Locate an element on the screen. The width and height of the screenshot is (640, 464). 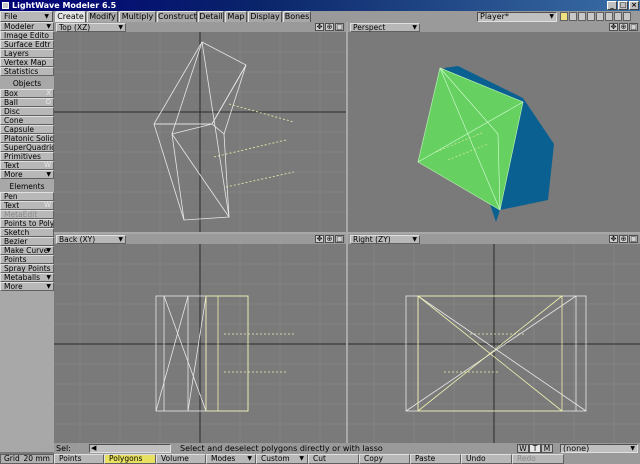
modeler-menu: Modeler ▼ is located at coordinates (27, 26).